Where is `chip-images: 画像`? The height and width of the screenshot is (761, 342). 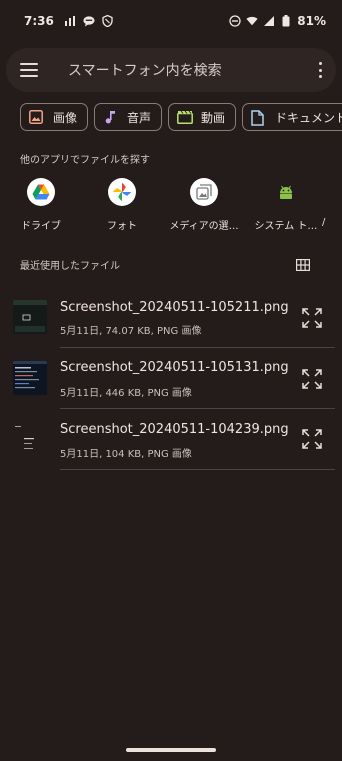
chip-images: 画像 is located at coordinates (54, 117).